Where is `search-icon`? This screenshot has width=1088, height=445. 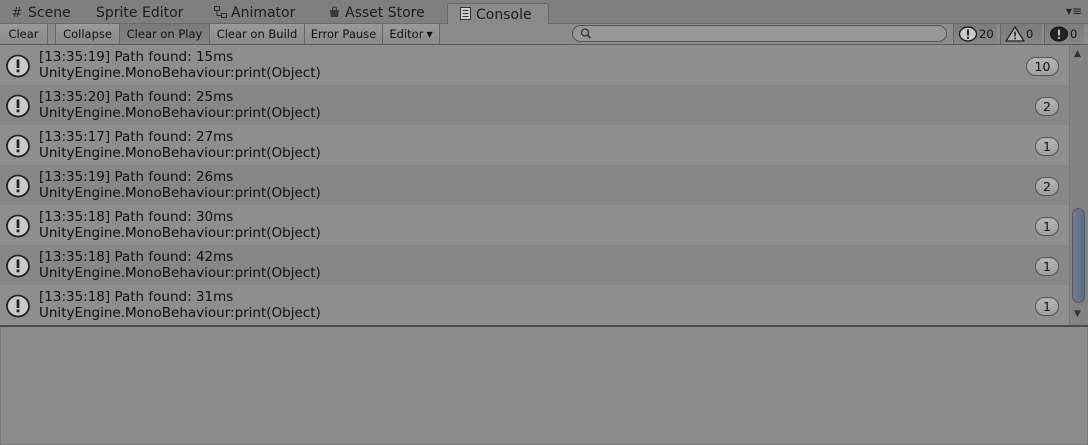
search-icon is located at coordinates (586, 33).